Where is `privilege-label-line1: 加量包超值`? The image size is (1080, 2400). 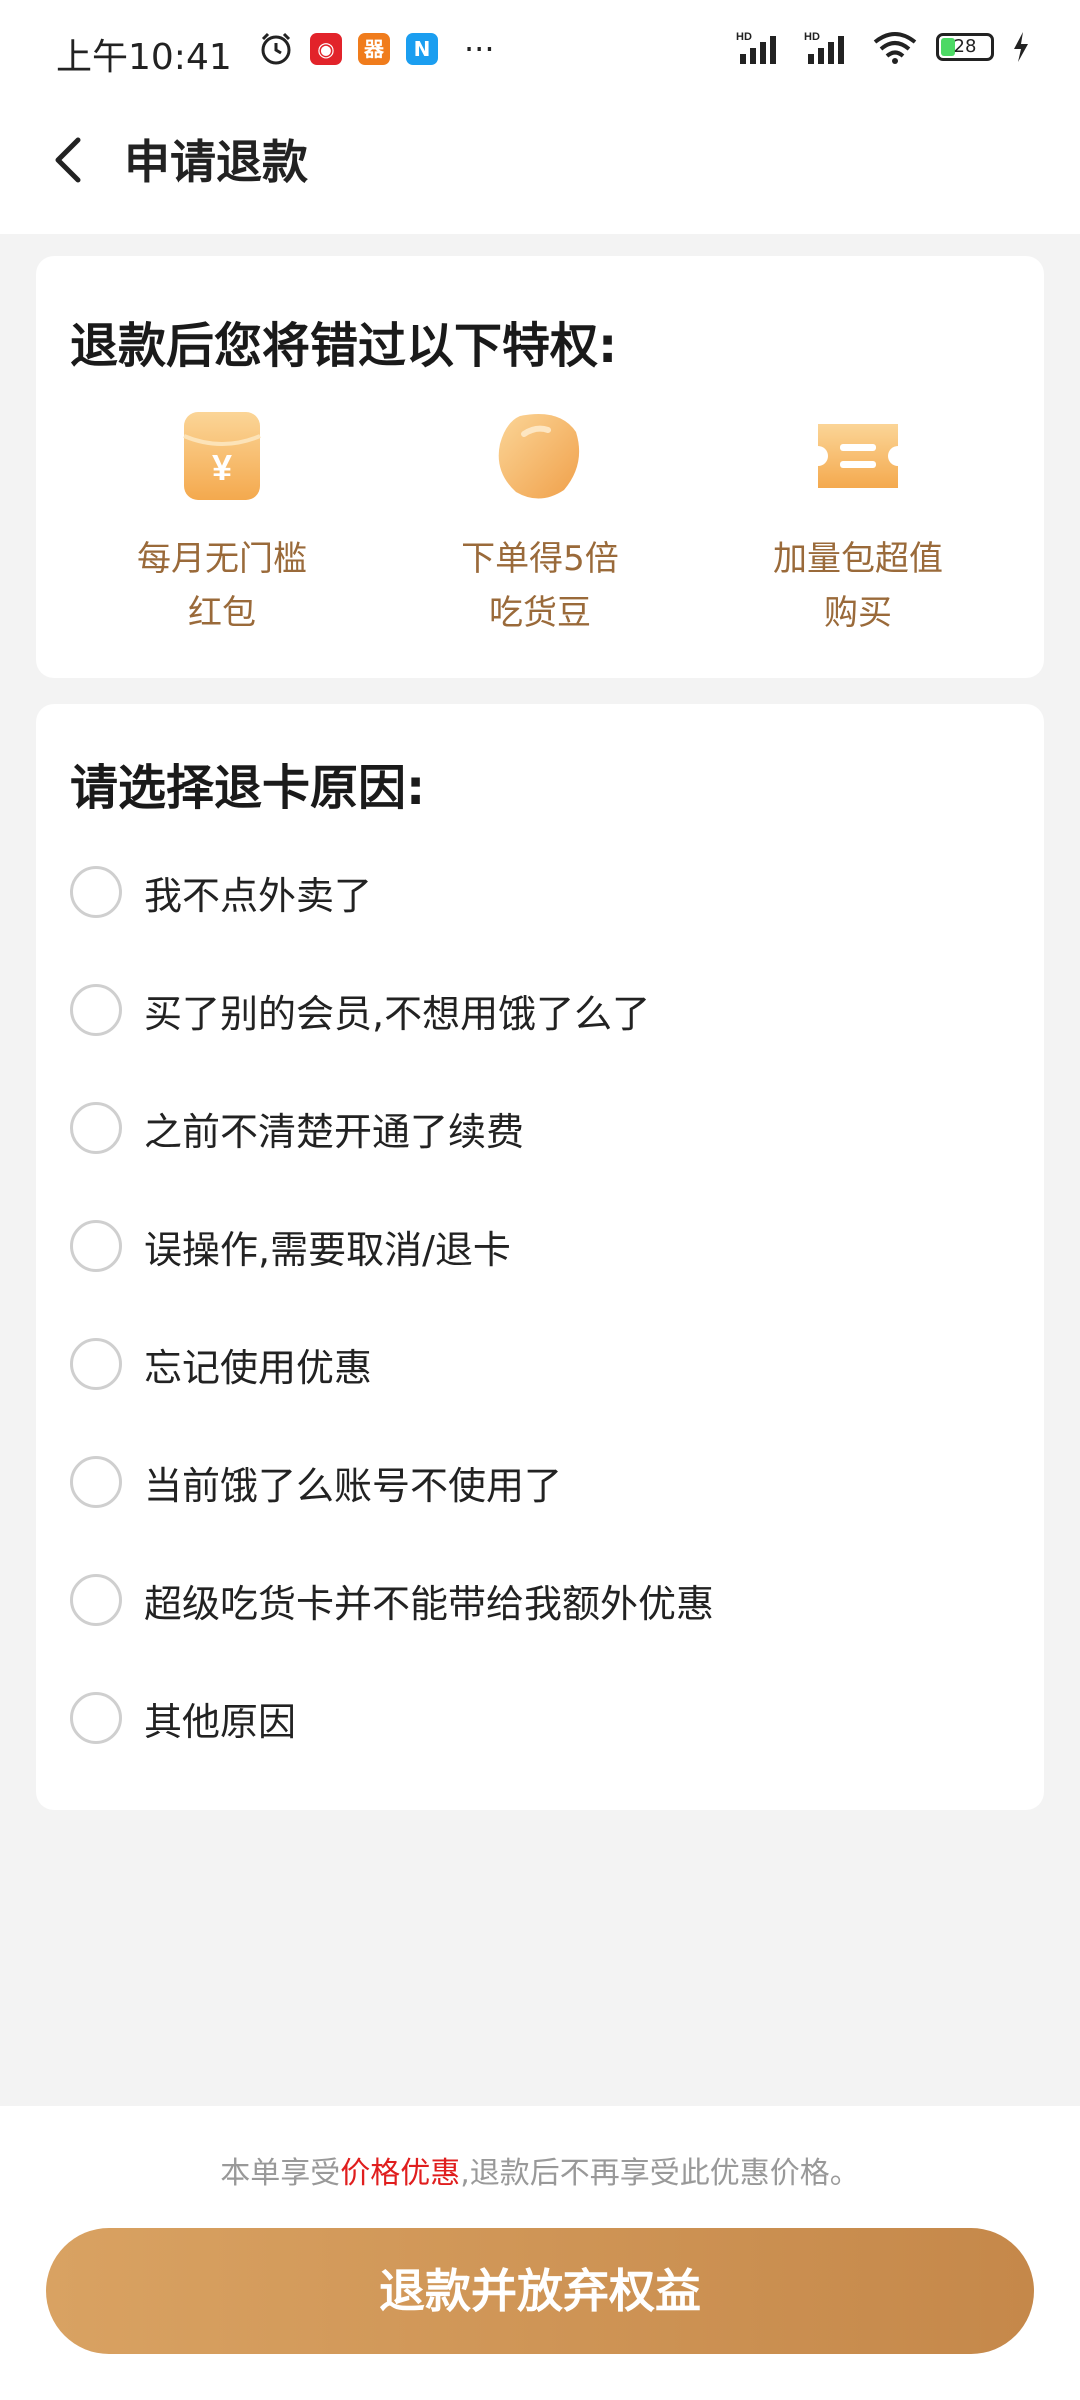 privilege-label-line1: 加量包超值 is located at coordinates (858, 559).